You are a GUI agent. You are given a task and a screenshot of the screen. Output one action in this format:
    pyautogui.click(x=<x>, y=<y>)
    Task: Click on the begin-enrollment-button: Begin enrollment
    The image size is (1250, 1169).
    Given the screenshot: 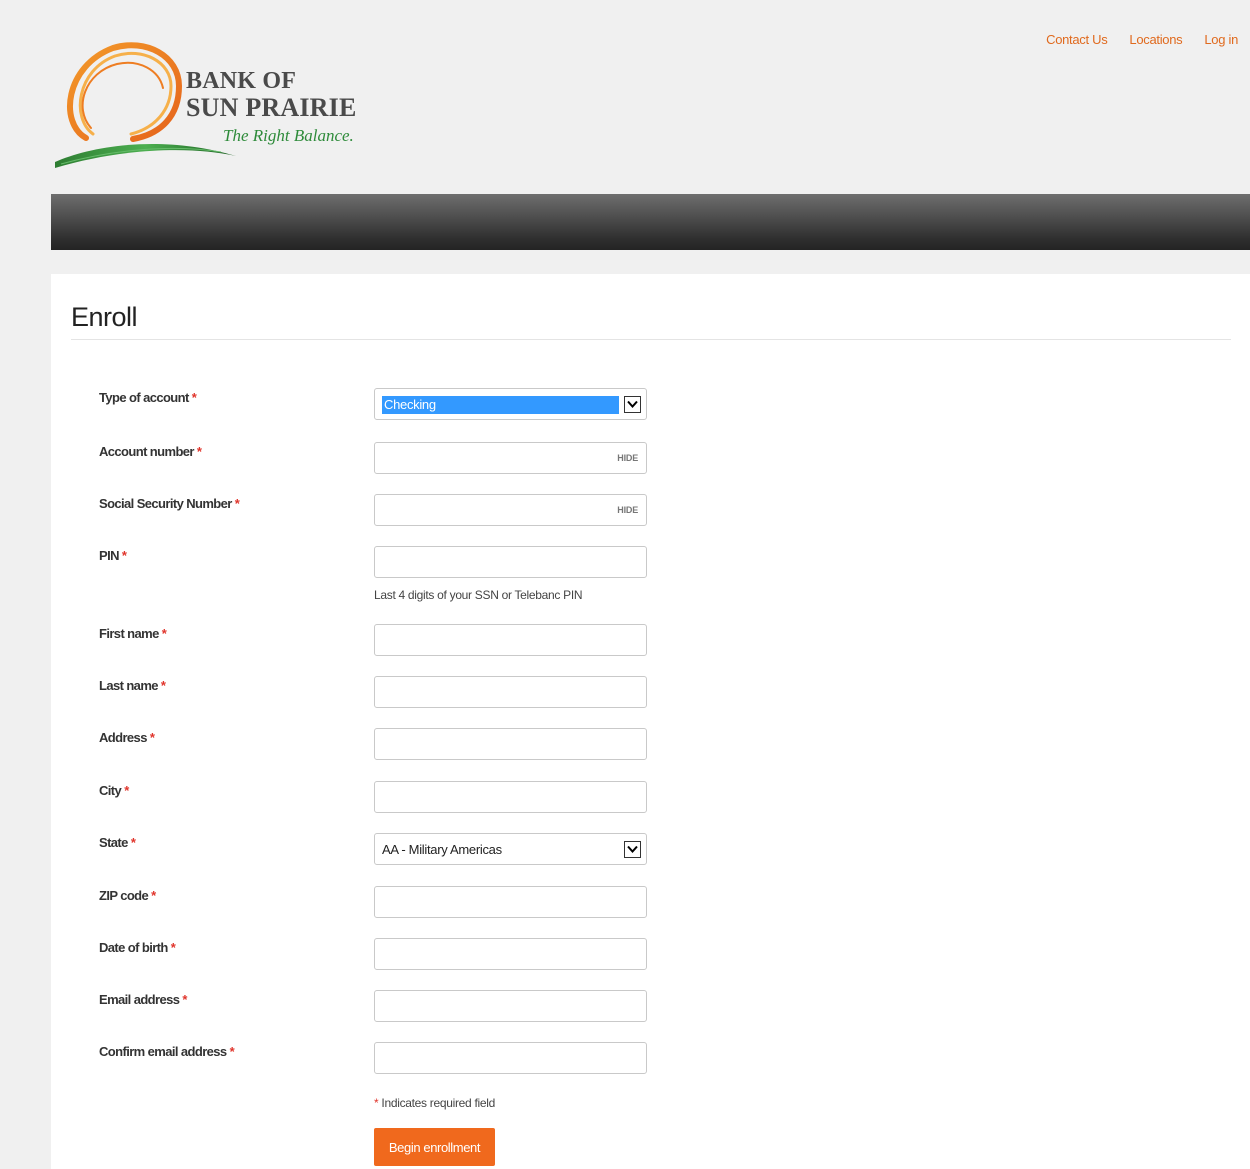 What is the action you would take?
    pyautogui.click(x=434, y=1147)
    